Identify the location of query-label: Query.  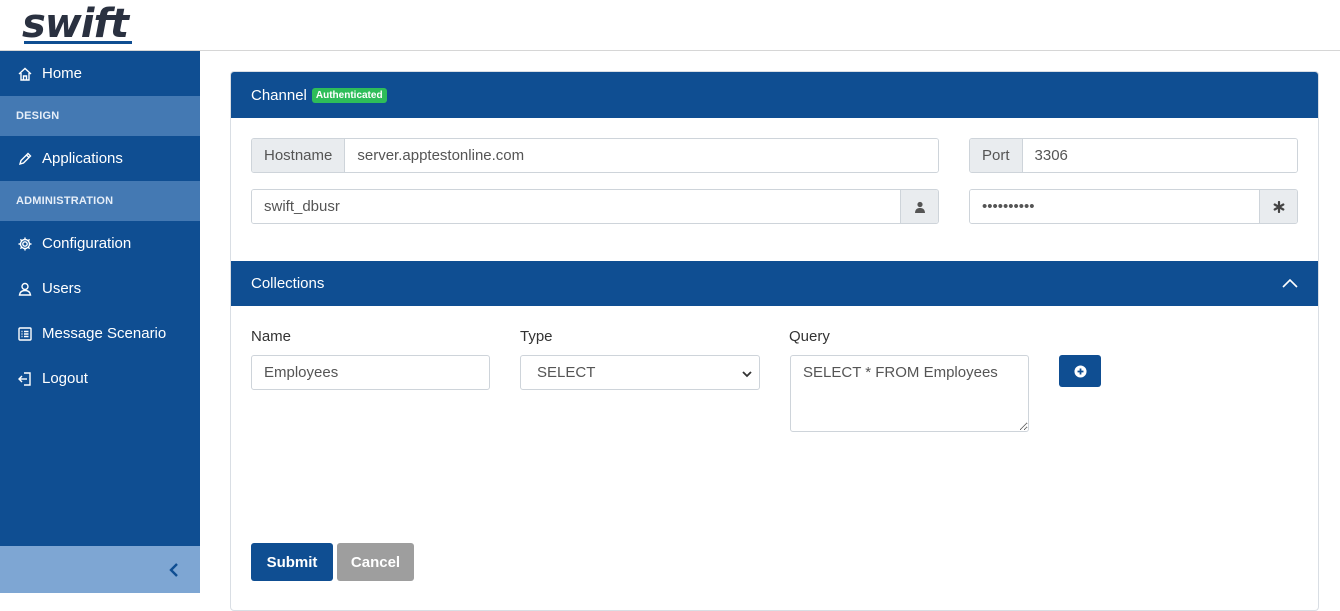
(809, 336).